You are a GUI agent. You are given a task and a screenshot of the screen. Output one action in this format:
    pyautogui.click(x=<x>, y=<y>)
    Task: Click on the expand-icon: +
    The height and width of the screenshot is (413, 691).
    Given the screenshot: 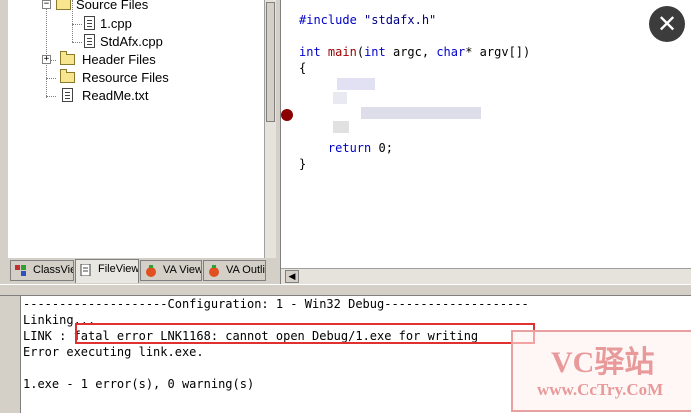 What is the action you would take?
    pyautogui.click(x=46, y=59)
    